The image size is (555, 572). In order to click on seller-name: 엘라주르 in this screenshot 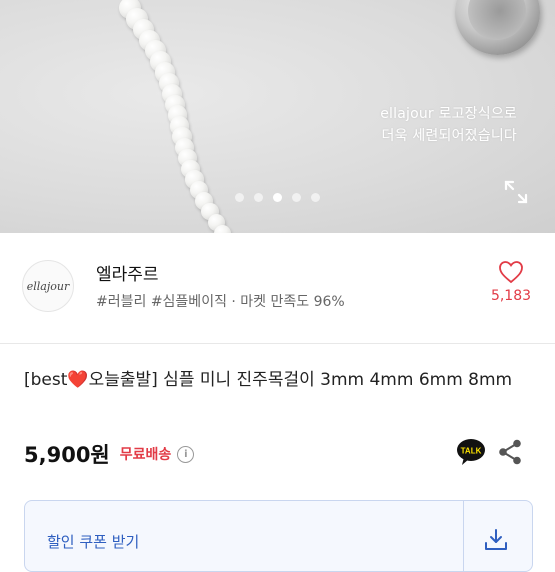, I will do `click(127, 272)`.